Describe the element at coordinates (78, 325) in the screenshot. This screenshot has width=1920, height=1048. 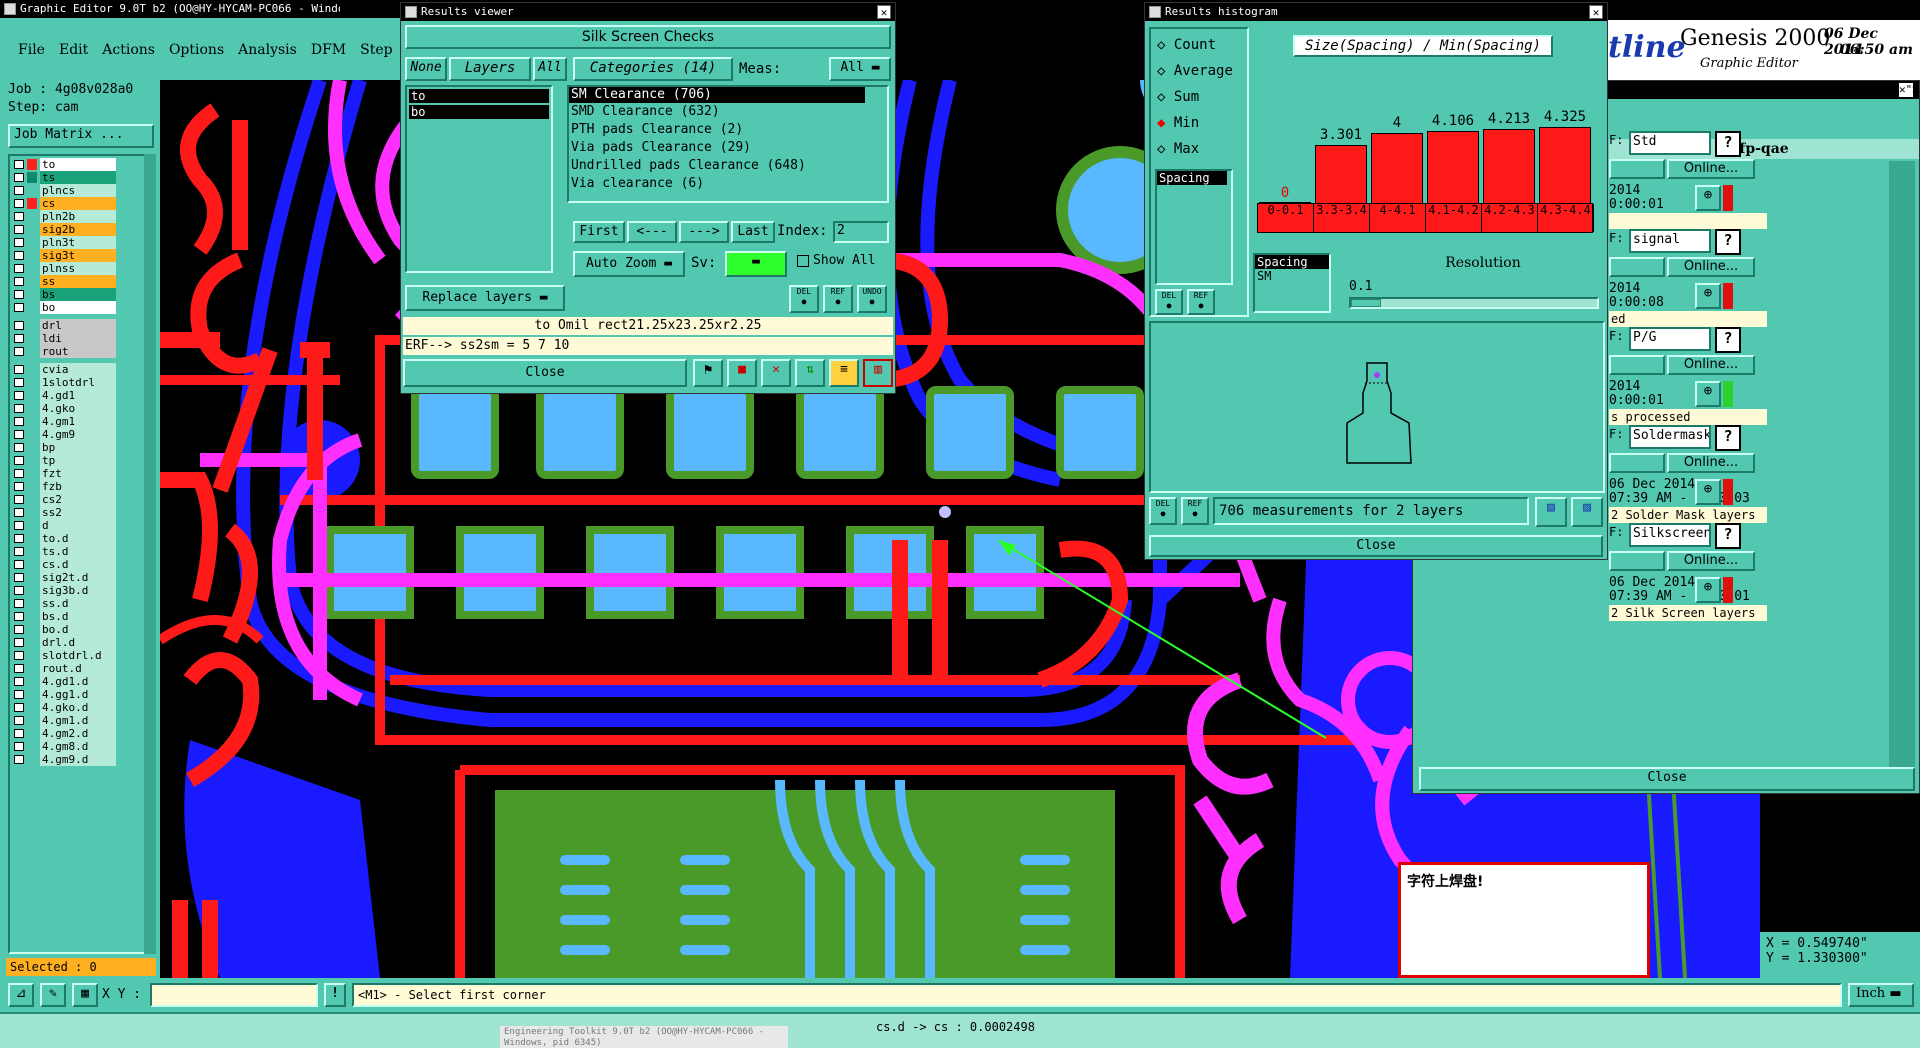
I see `layer-name: drl` at that location.